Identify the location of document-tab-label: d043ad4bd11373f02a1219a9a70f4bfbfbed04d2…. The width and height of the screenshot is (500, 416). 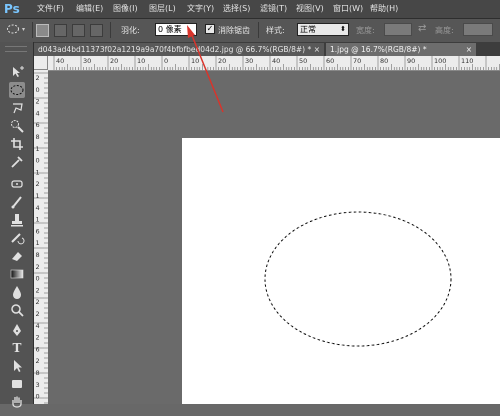
(175, 49).